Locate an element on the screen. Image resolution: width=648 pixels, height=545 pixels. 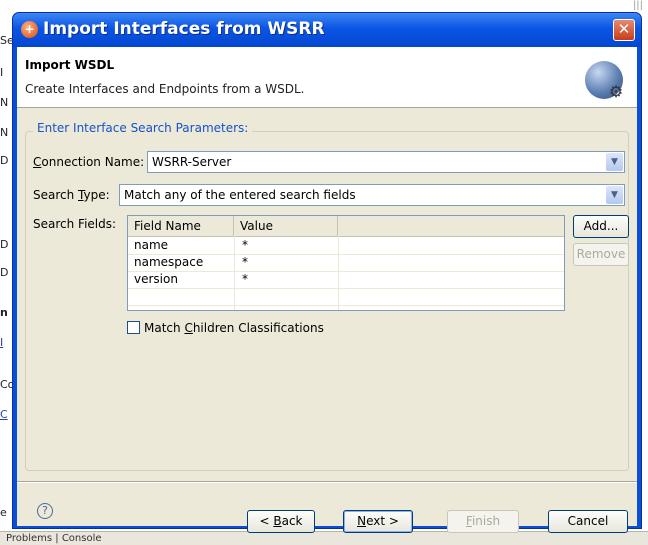
table-header: Field Name Value is located at coordinates (346, 226).